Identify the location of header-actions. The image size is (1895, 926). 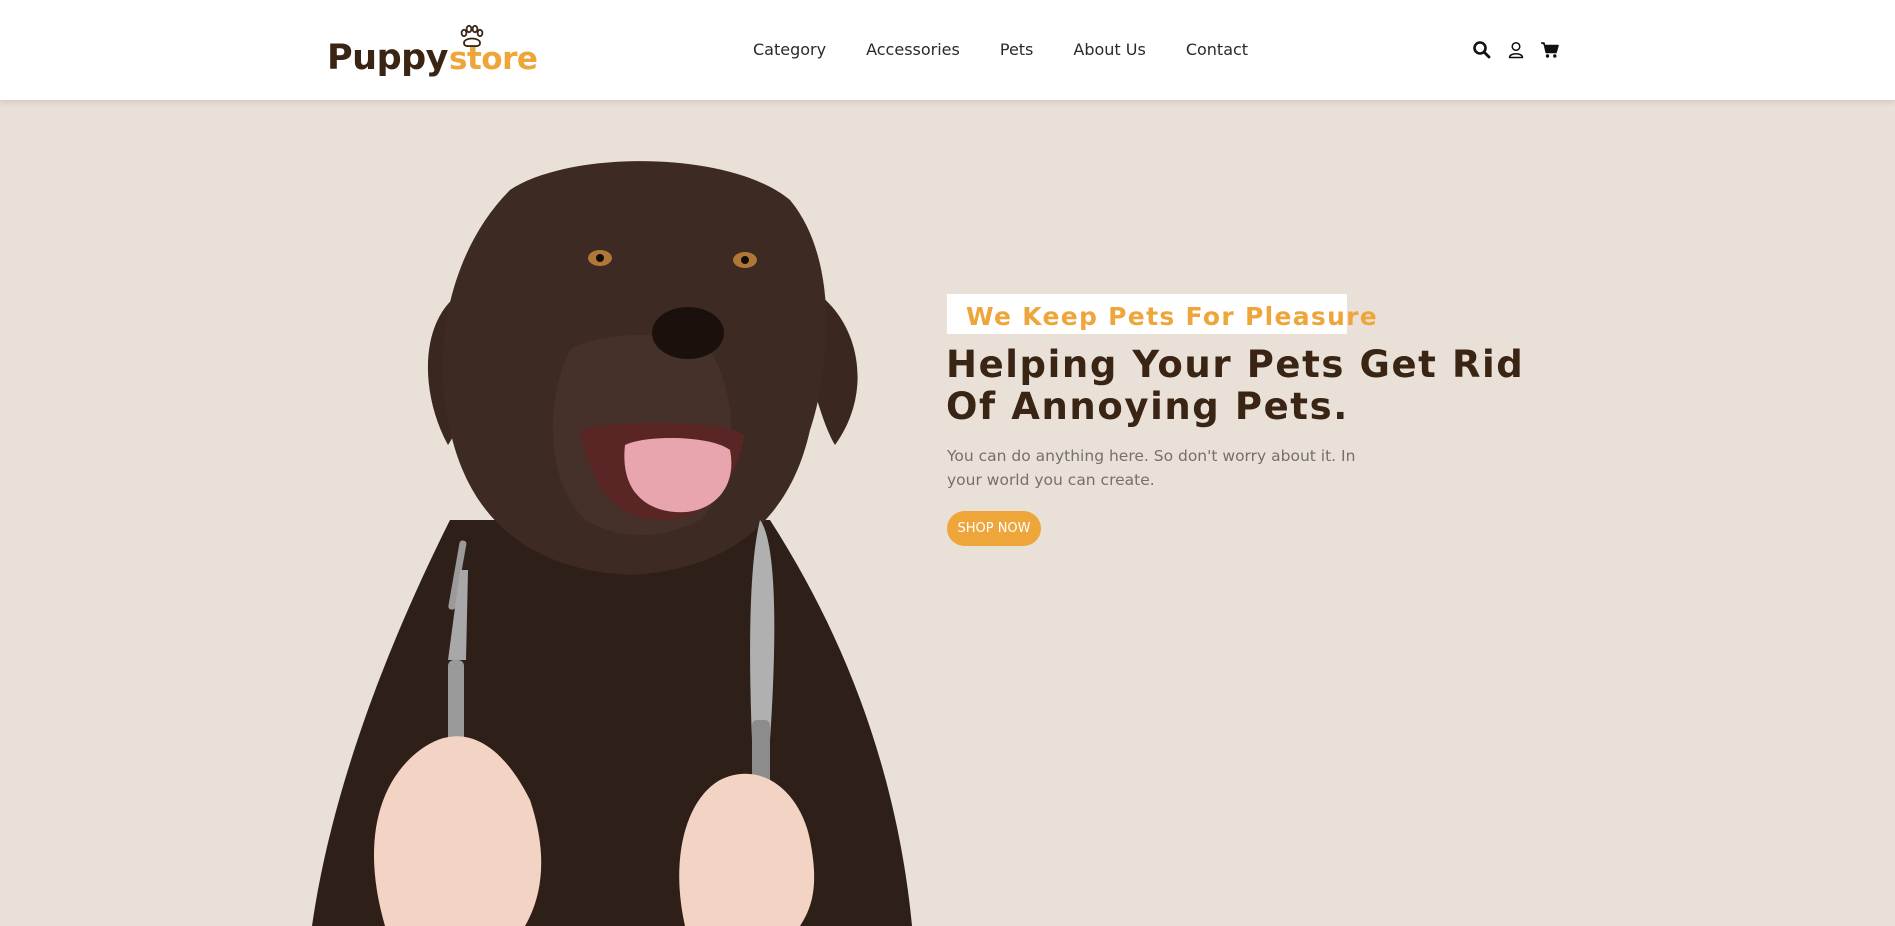
(1516, 50).